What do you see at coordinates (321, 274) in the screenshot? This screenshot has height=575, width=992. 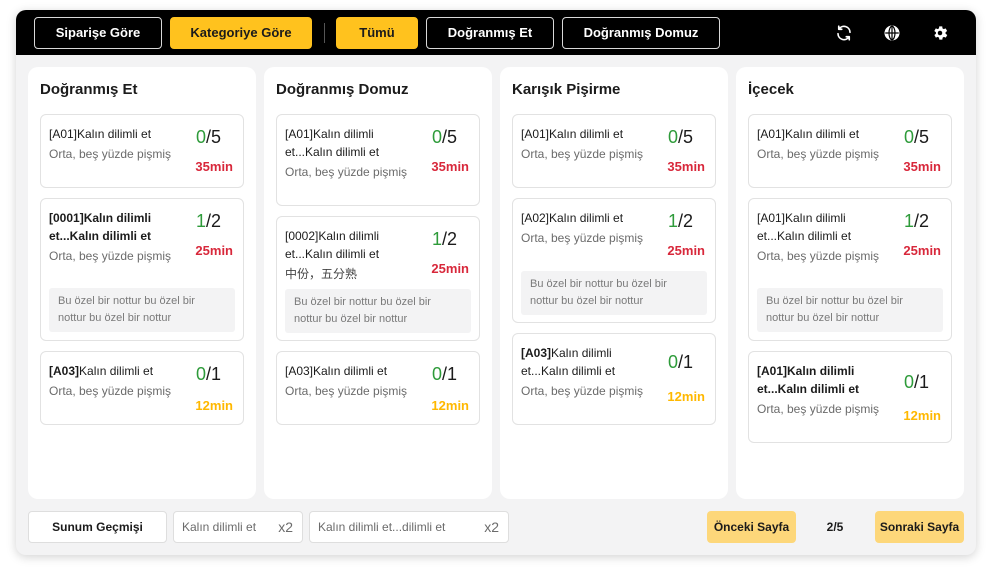 I see `item-modifier: 中份，五分熟` at bounding box center [321, 274].